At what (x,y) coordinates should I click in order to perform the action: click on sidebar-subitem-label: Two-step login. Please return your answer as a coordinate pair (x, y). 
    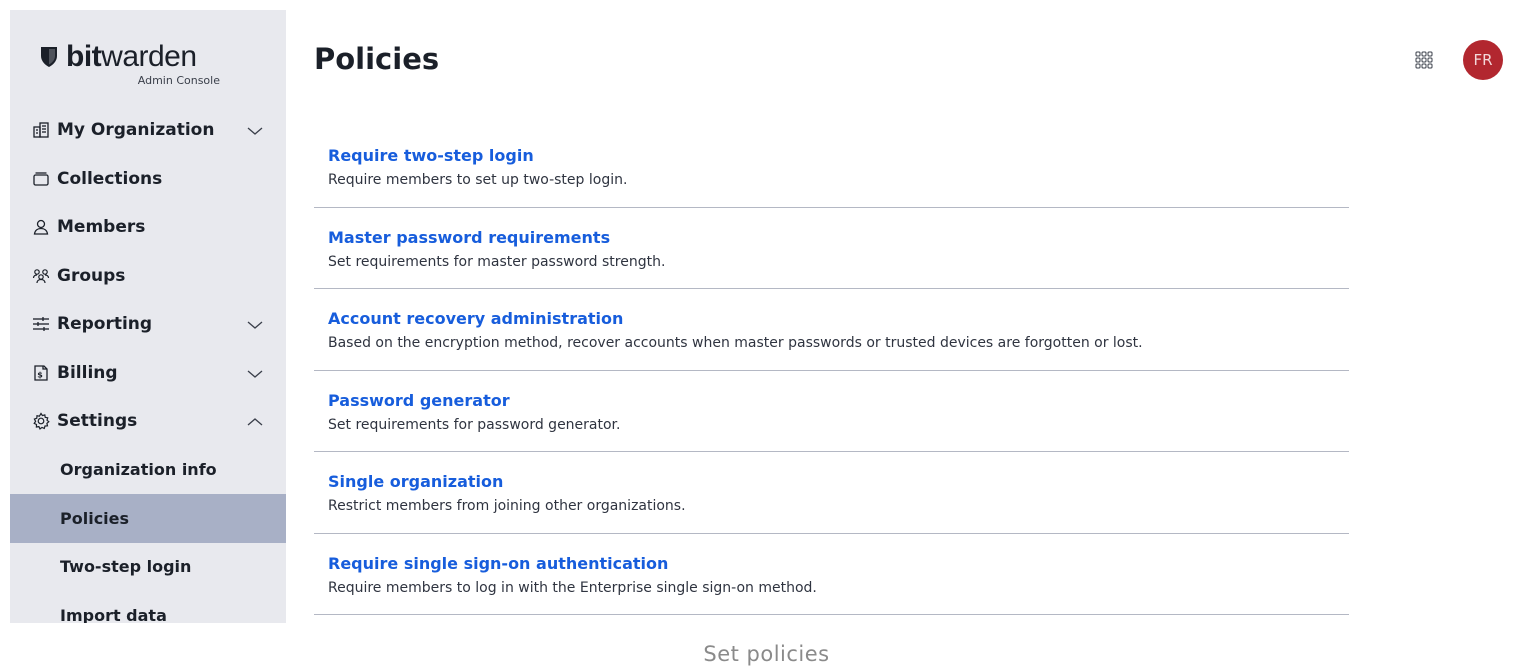
    Looking at the image, I should click on (126, 567).